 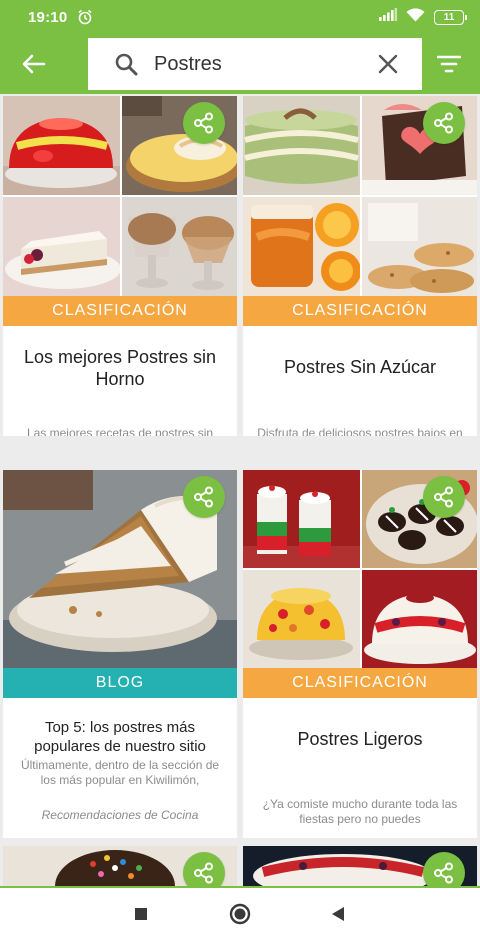 I want to click on recents-button, so click(x=141, y=914).